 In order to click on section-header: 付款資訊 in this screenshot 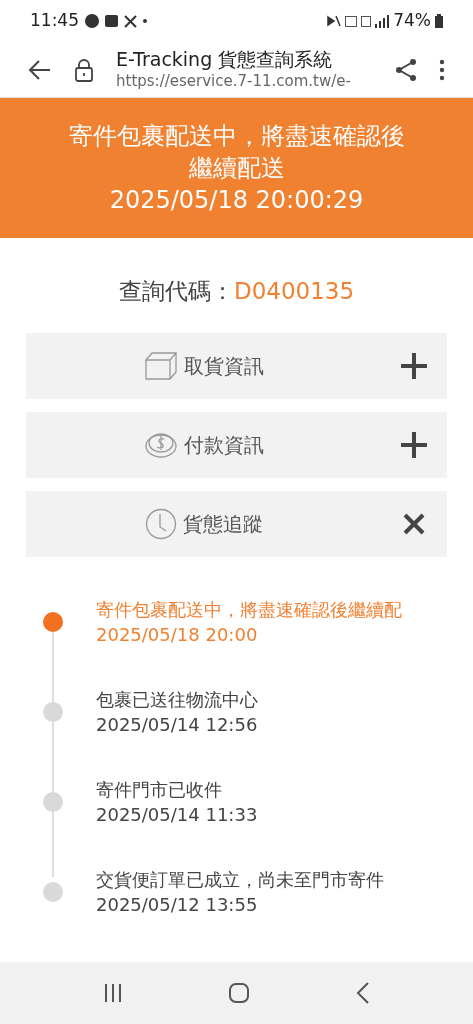, I will do `click(236, 444)`.